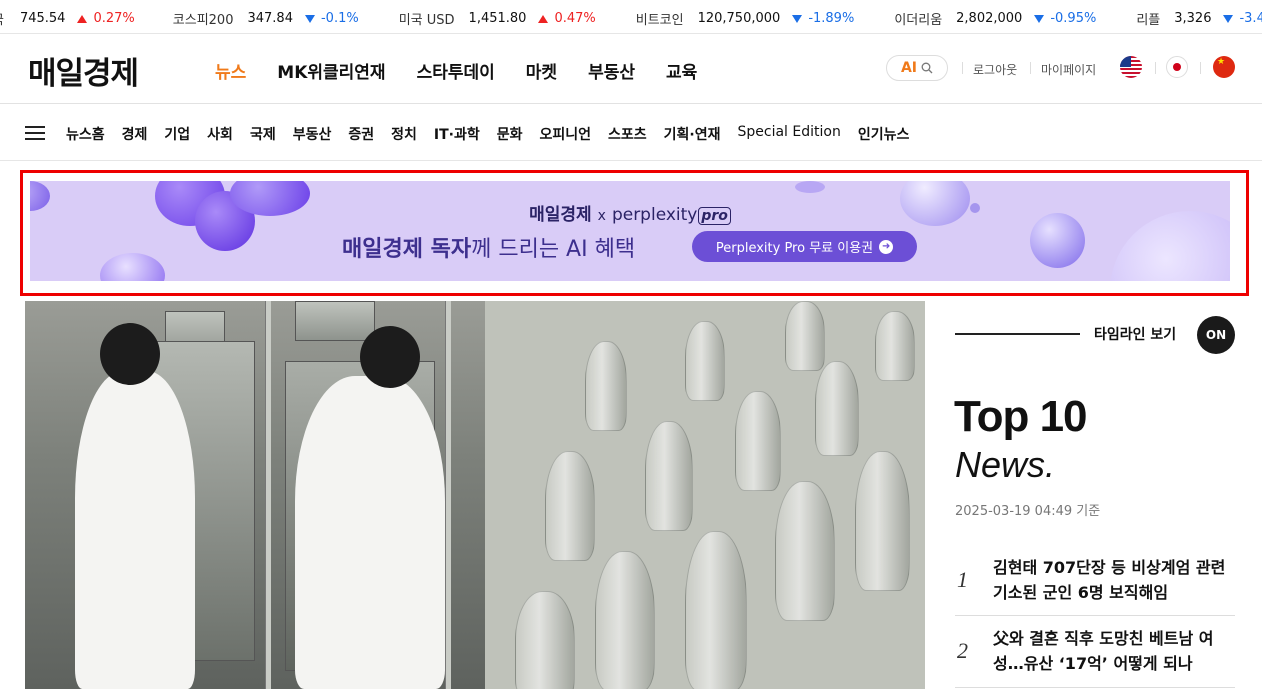 The height and width of the screenshot is (700, 1262). Describe the element at coordinates (681, 70) in the screenshot. I see `nav-education: 교육` at that location.